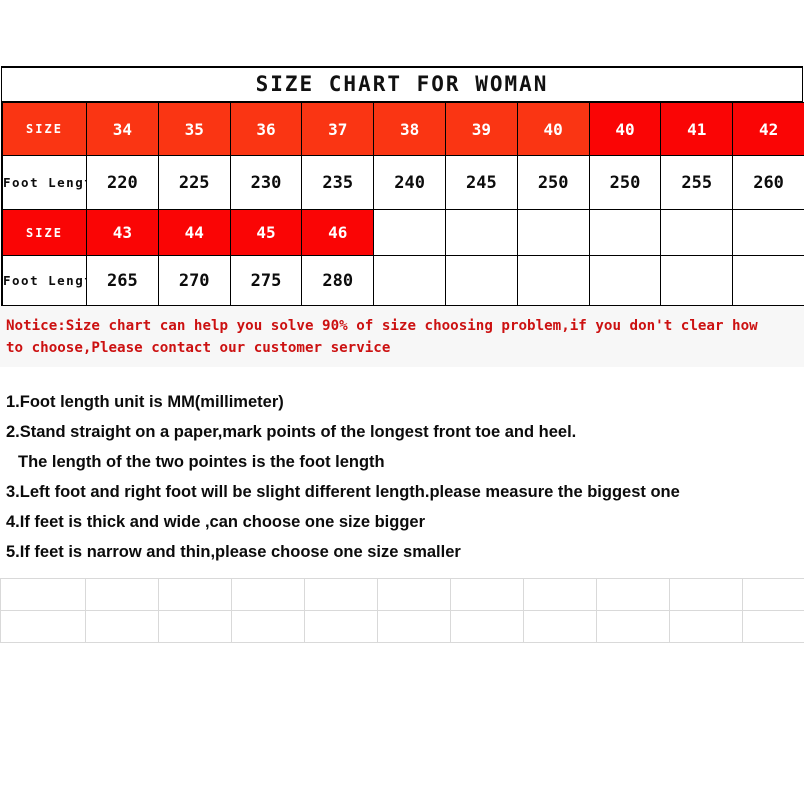  I want to click on table-row-size-2: SIZE 43 44 45 46, so click(403, 232).